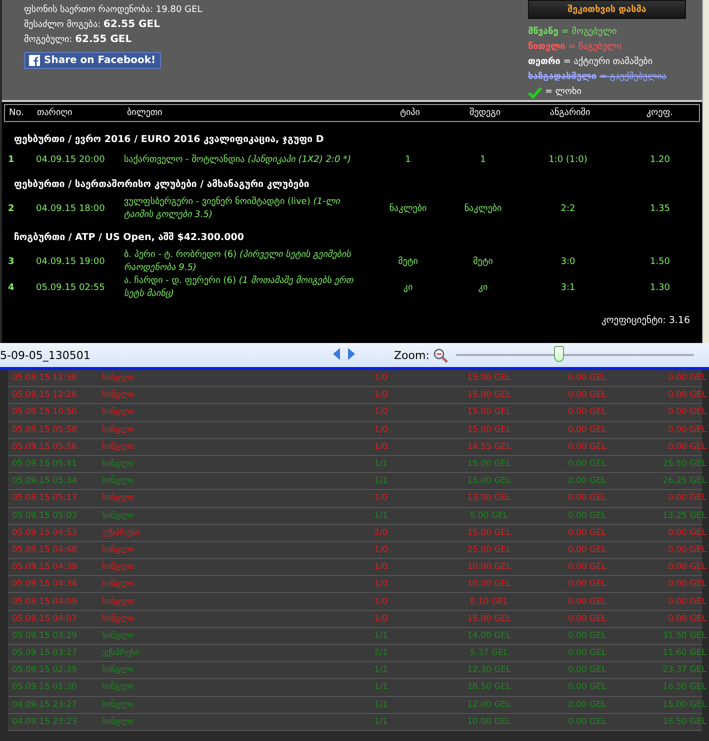 Image resolution: width=709 pixels, height=741 pixels. I want to click on legend-key: წითელი, so click(547, 47).